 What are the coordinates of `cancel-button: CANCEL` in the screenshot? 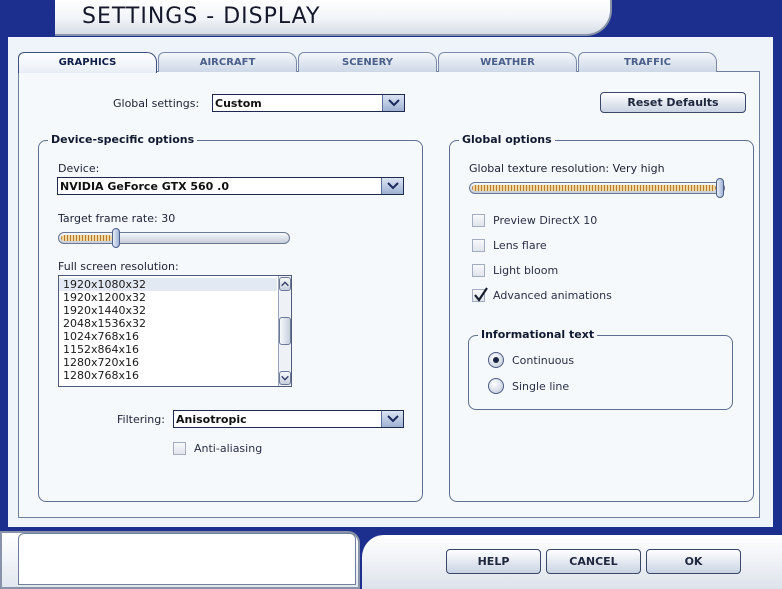 It's located at (593, 561).